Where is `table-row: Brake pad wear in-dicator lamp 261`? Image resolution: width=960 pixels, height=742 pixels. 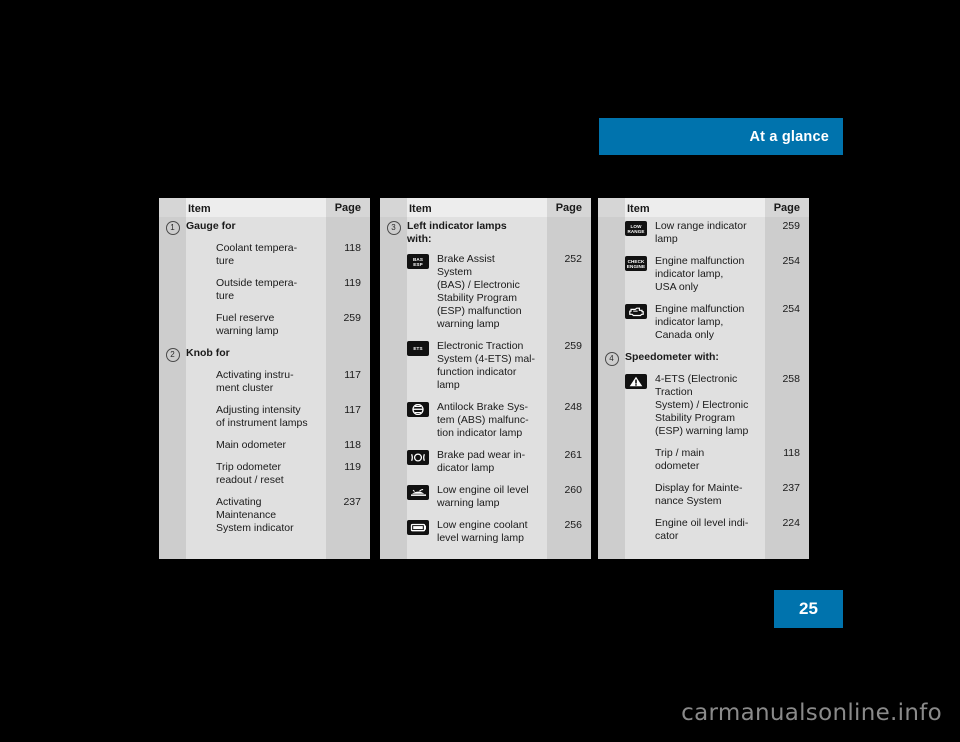 table-row: Brake pad wear in-dicator lamp 261 is located at coordinates (485, 462).